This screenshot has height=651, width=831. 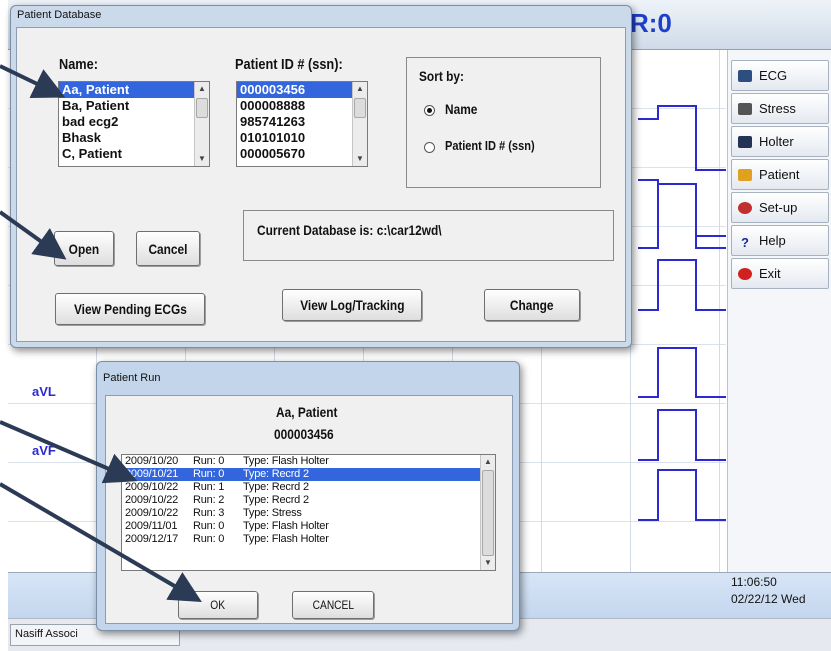 What do you see at coordinates (101, 542) in the screenshot?
I see `arrow-to-ok-button` at bounding box center [101, 542].